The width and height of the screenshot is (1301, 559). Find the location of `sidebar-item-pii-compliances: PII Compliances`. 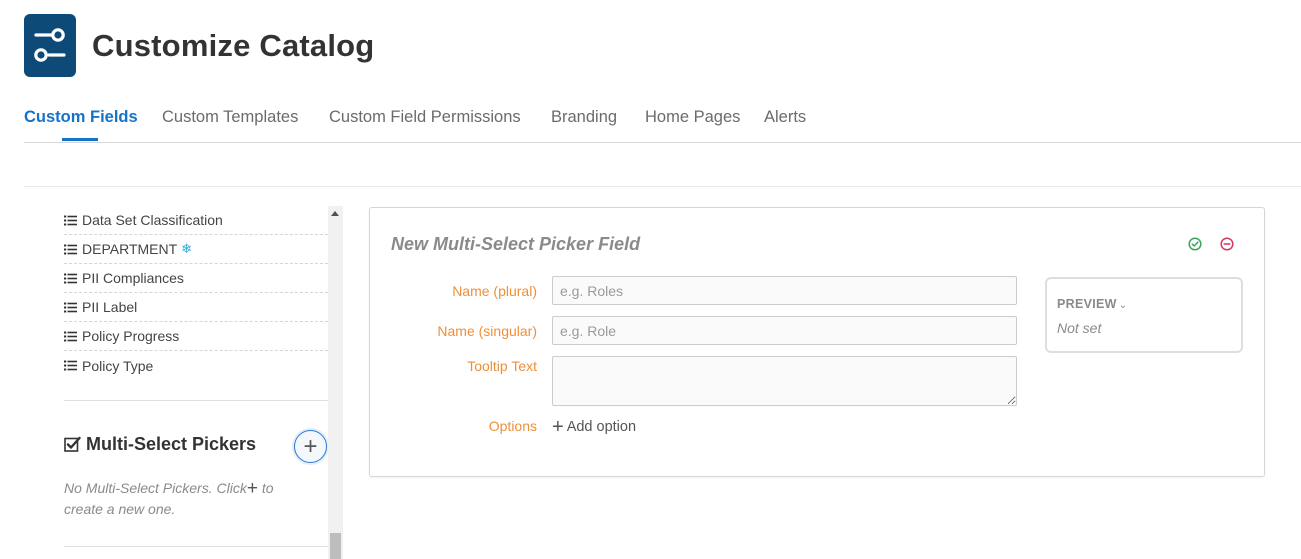

sidebar-item-pii-compliances: PII Compliances is located at coordinates (196, 278).